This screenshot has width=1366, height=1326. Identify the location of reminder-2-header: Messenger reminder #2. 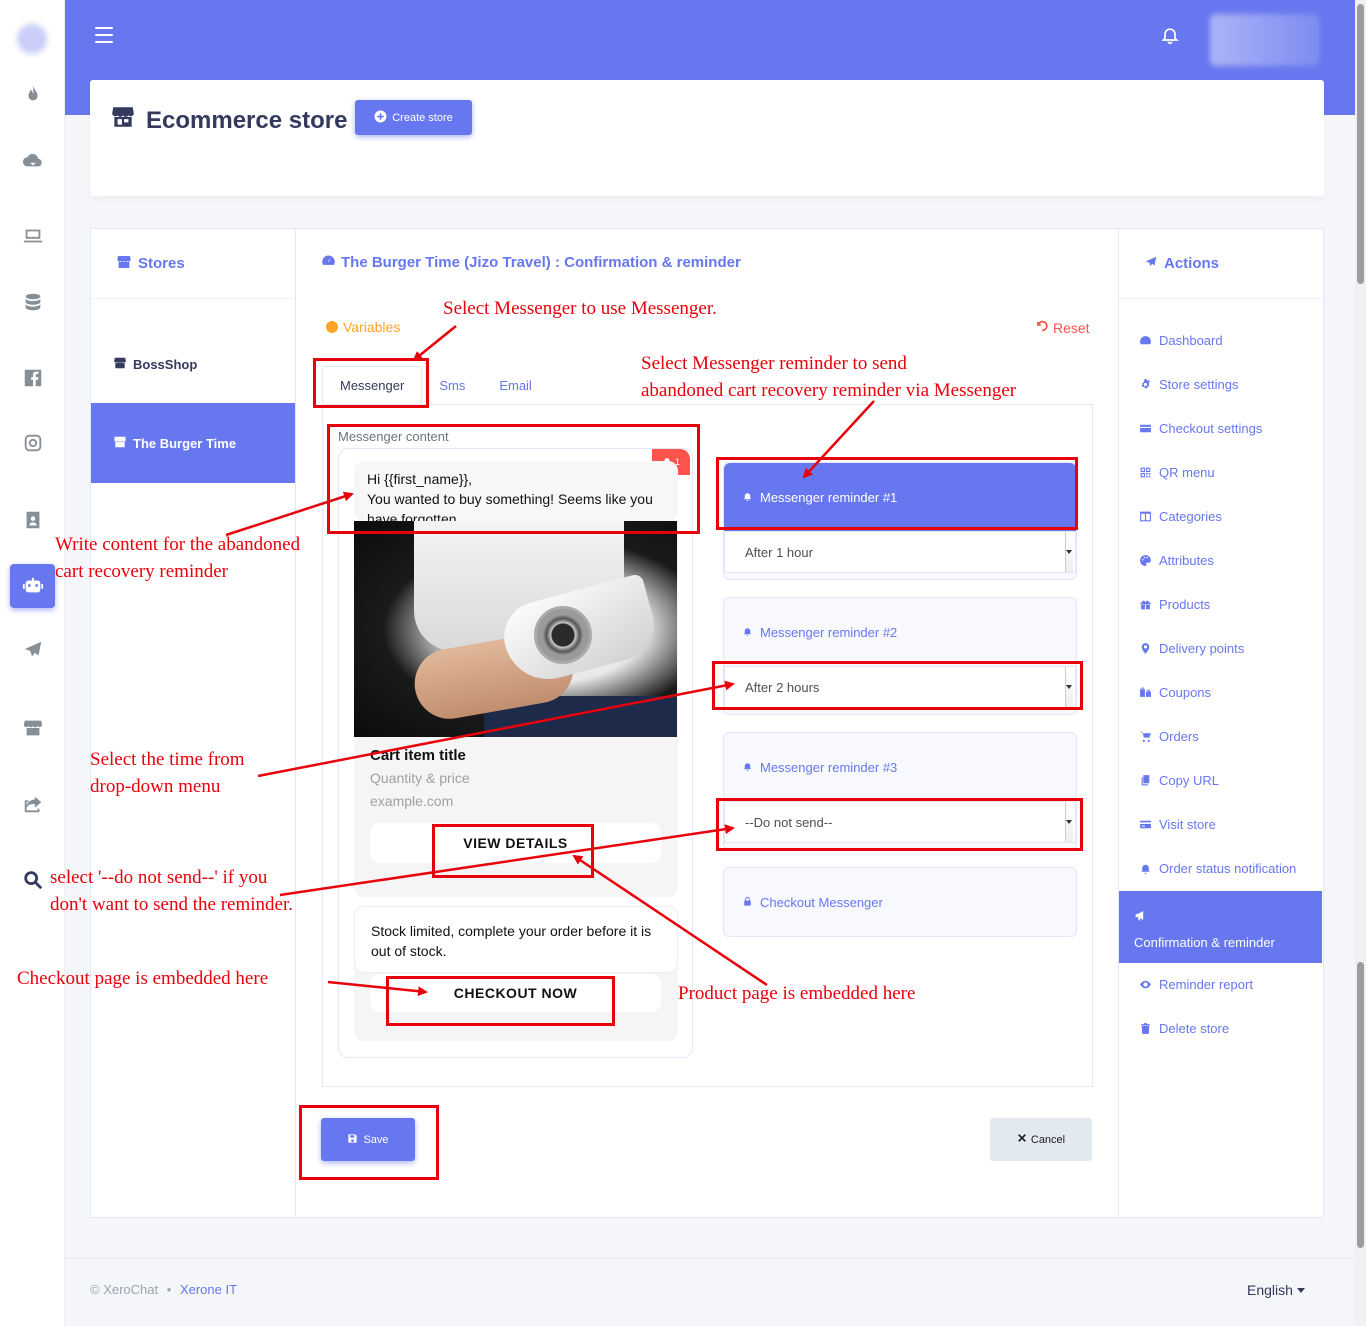
(900, 632).